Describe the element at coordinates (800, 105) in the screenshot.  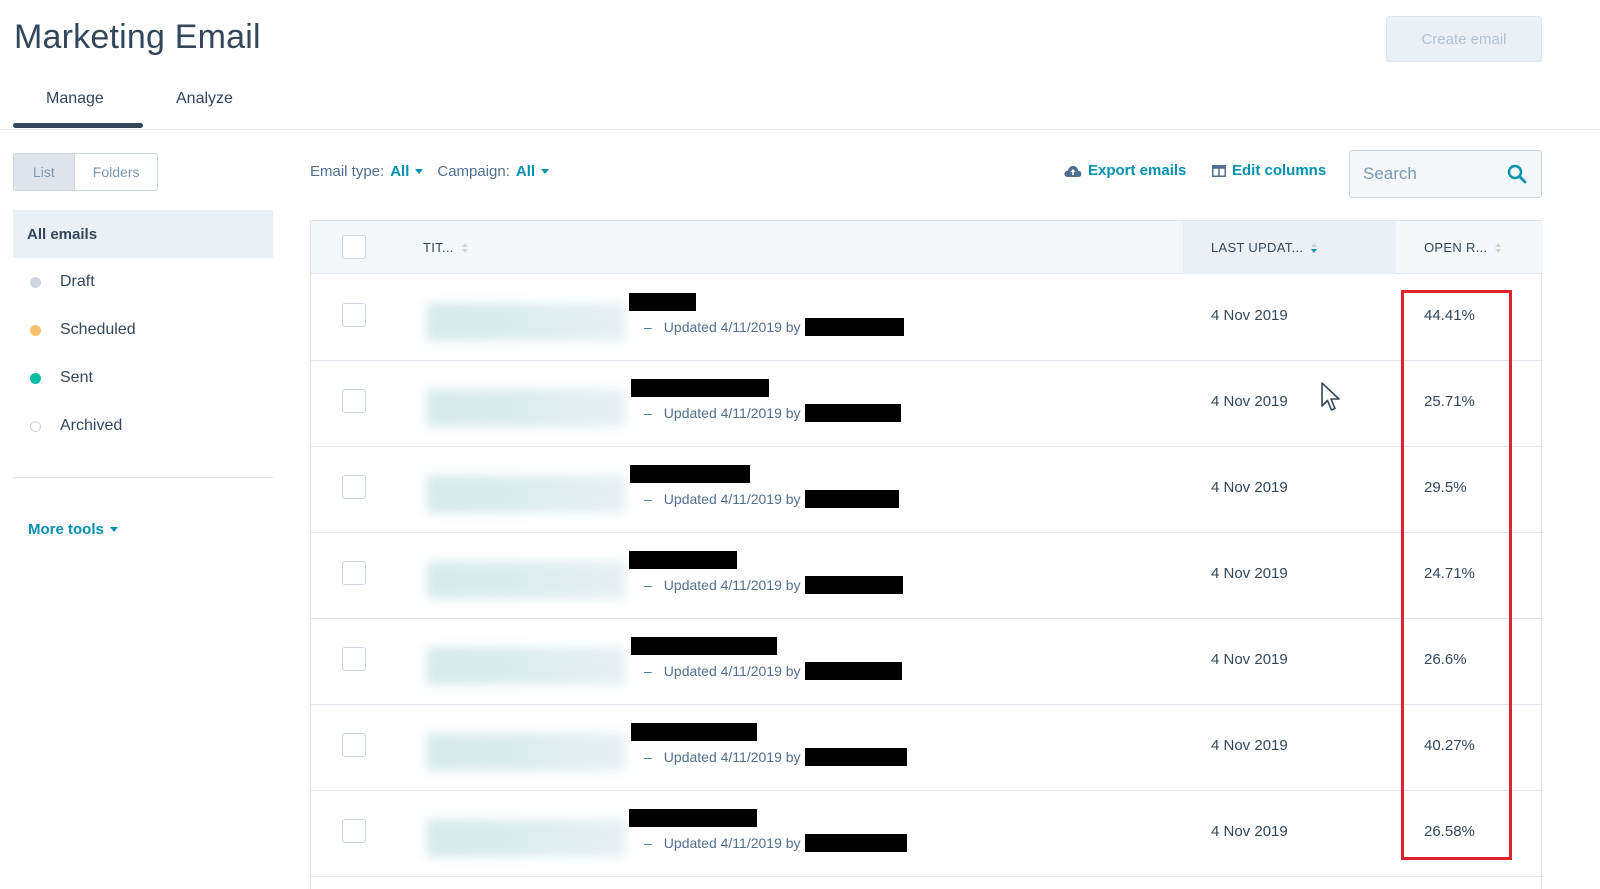
I see `tab-bar: Manage Analyze` at that location.